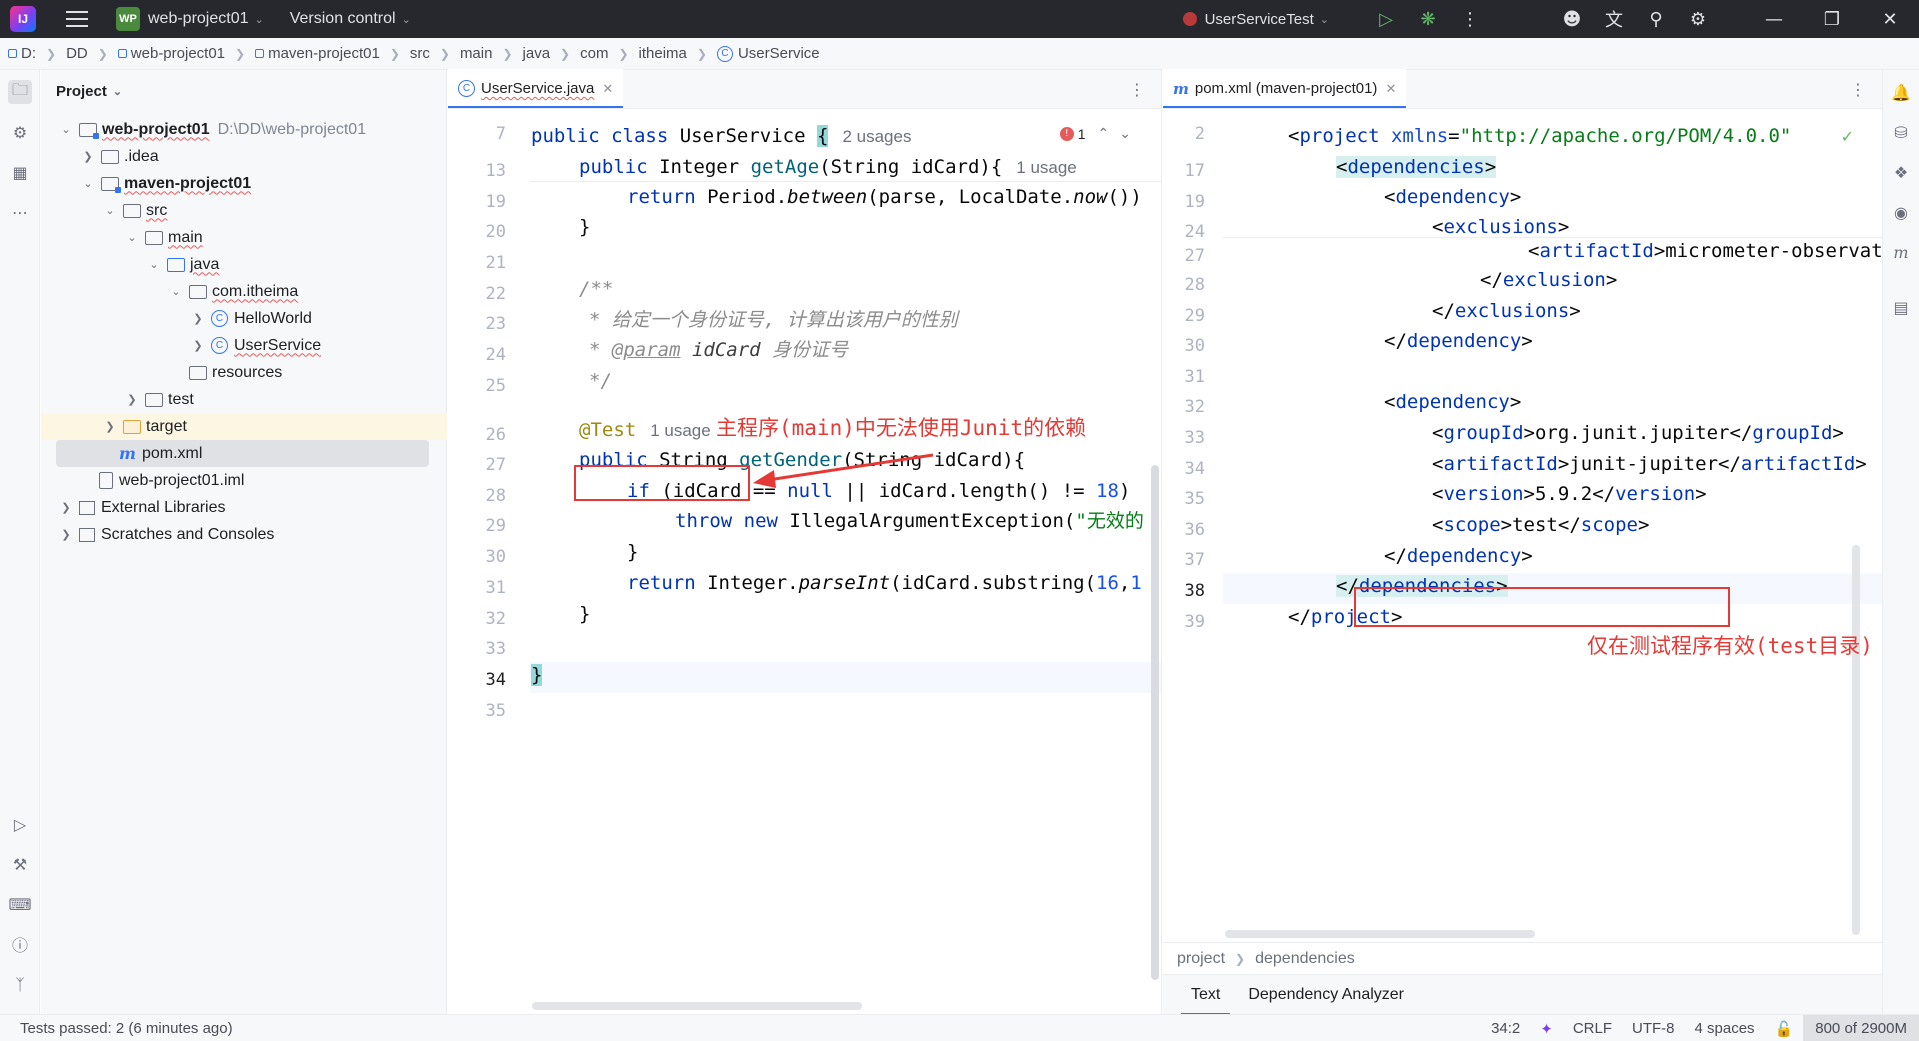 The width and height of the screenshot is (1919, 1041). Describe the element at coordinates (244, 156) in the screenshot. I see `tree-item-idea: ❯ .idea` at that location.